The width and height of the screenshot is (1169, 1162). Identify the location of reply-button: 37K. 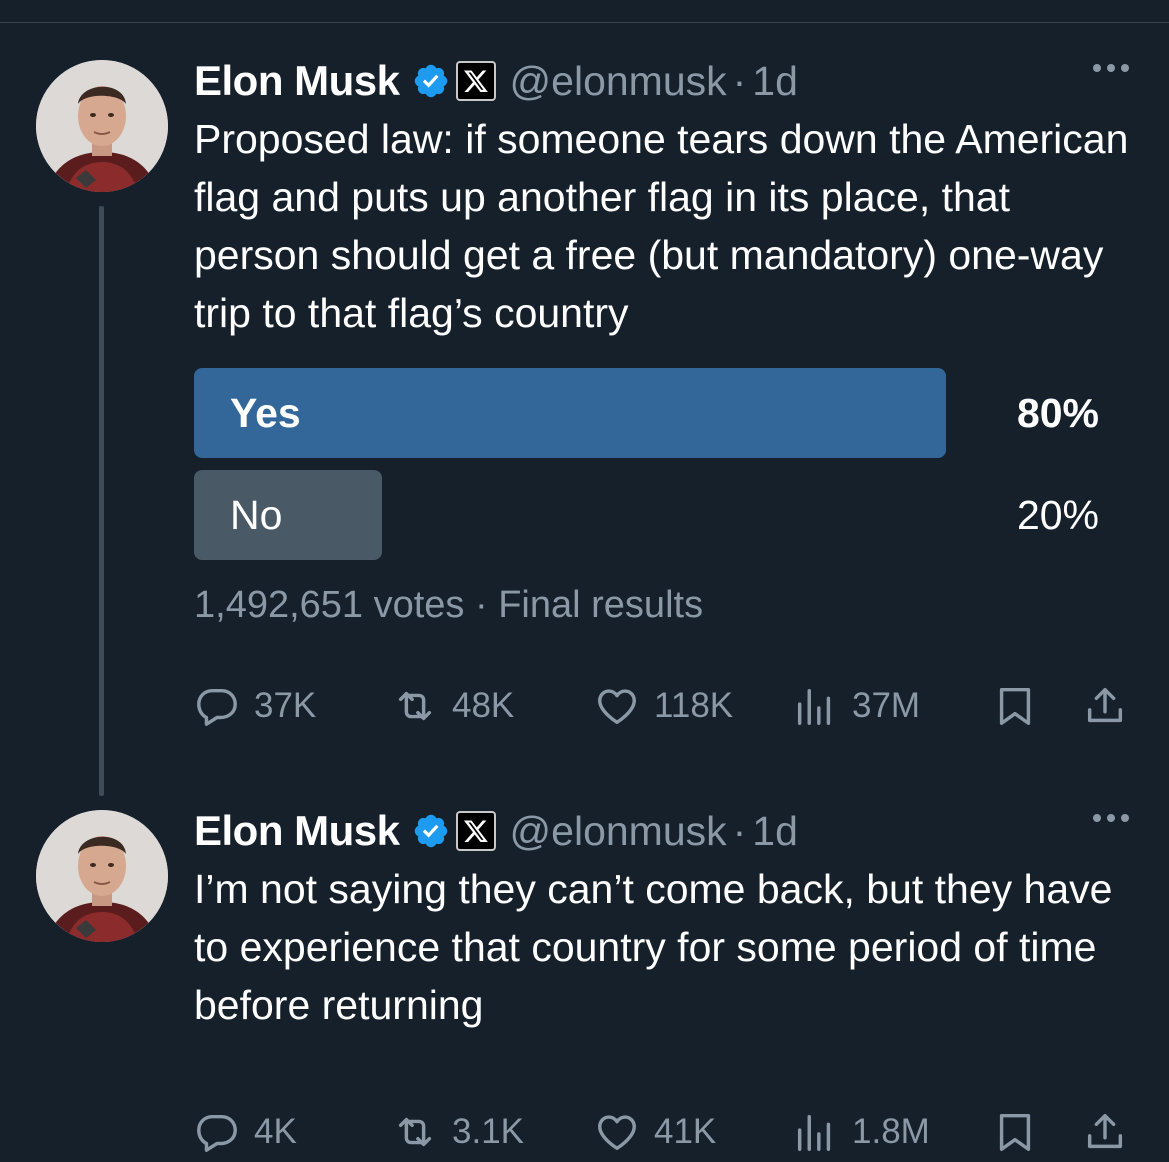
(255, 706).